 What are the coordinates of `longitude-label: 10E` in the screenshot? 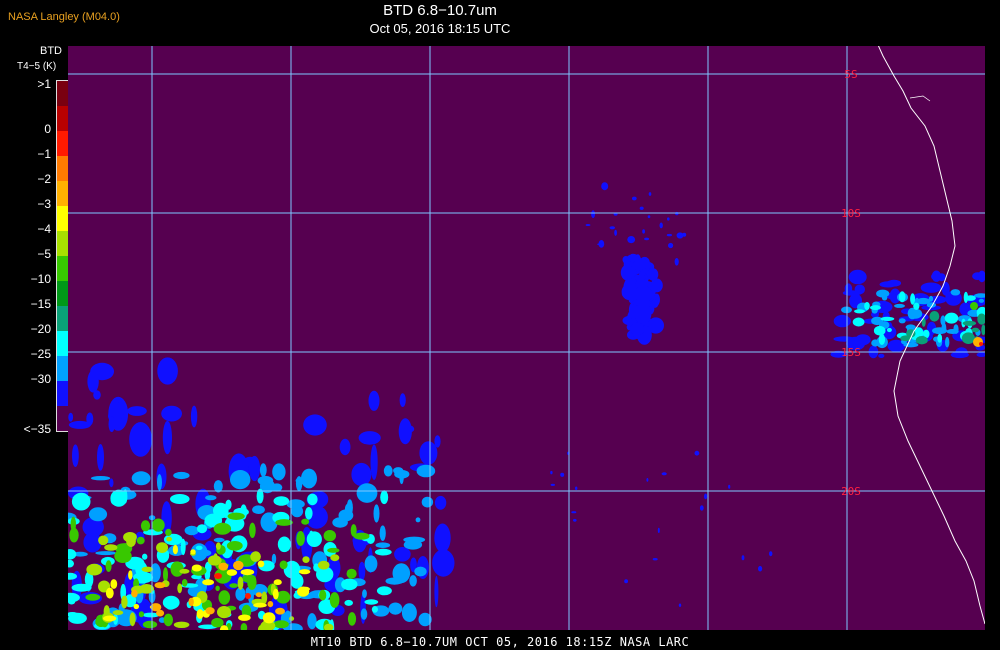 It's located at (847, 47).